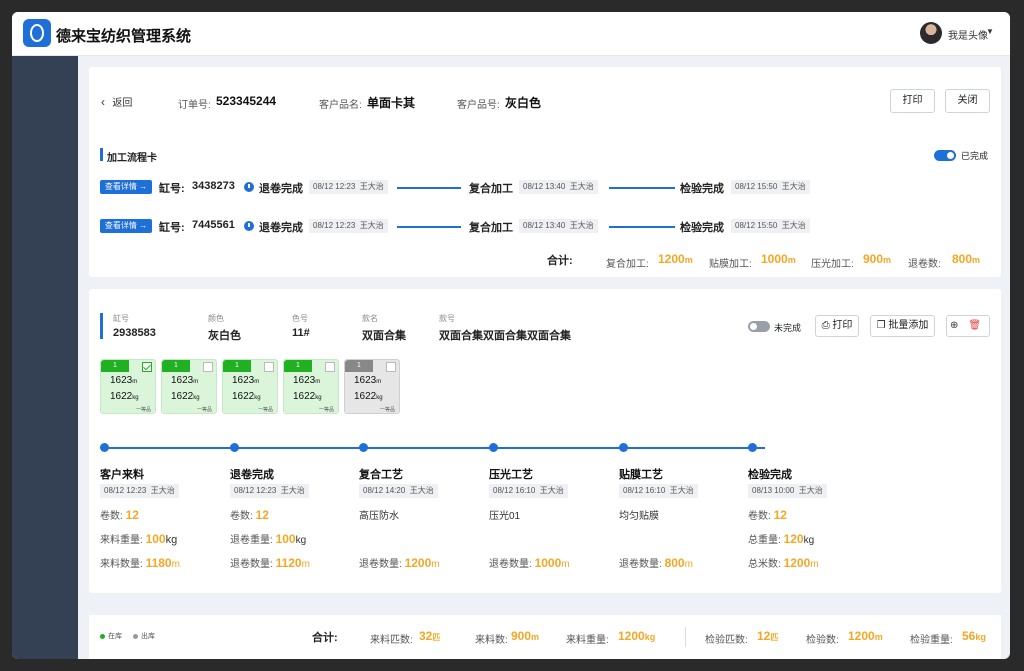 The width and height of the screenshot is (1024, 671). I want to click on step-title: 复合工艺, so click(381, 475).